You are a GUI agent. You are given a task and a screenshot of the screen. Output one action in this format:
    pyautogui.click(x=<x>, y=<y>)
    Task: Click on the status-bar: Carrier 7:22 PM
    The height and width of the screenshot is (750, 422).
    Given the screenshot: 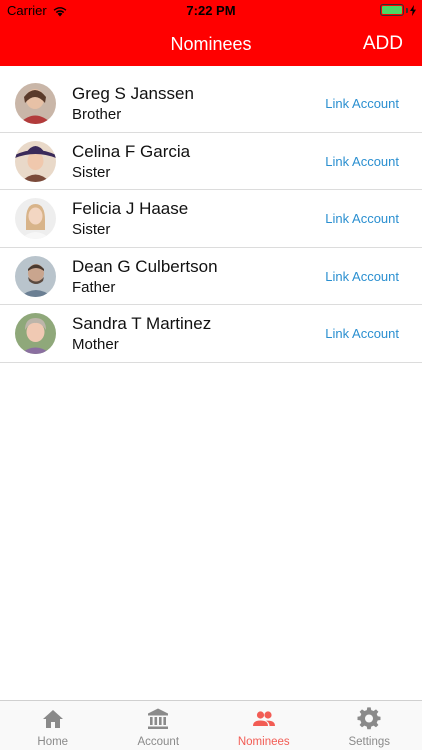 What is the action you would take?
    pyautogui.click(x=211, y=11)
    